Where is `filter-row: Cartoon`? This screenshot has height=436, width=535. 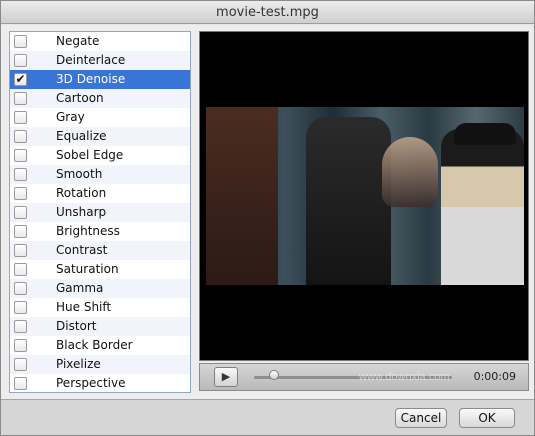 filter-row: Cartoon is located at coordinates (100, 98).